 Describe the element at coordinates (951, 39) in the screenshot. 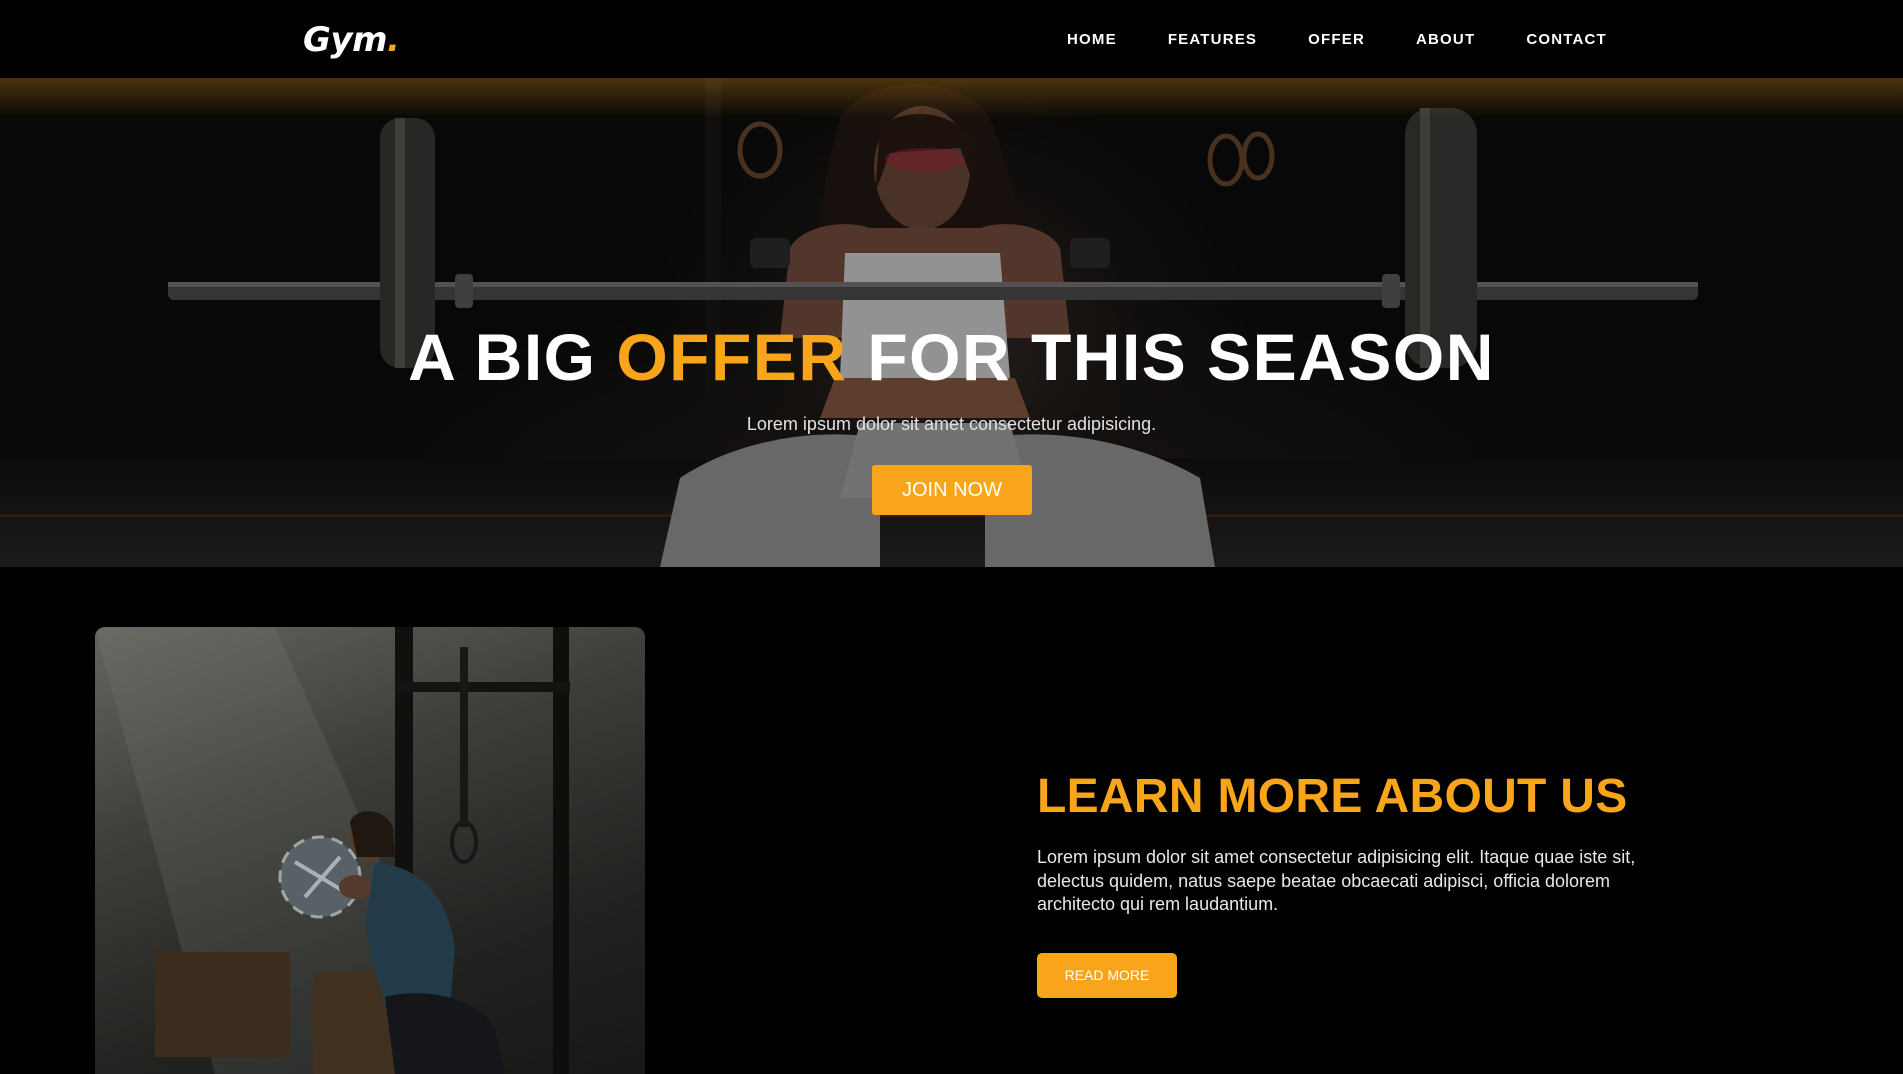

I see `navbar: Gym. HOME FEATURES OFFER ABOUT CONTACT` at that location.